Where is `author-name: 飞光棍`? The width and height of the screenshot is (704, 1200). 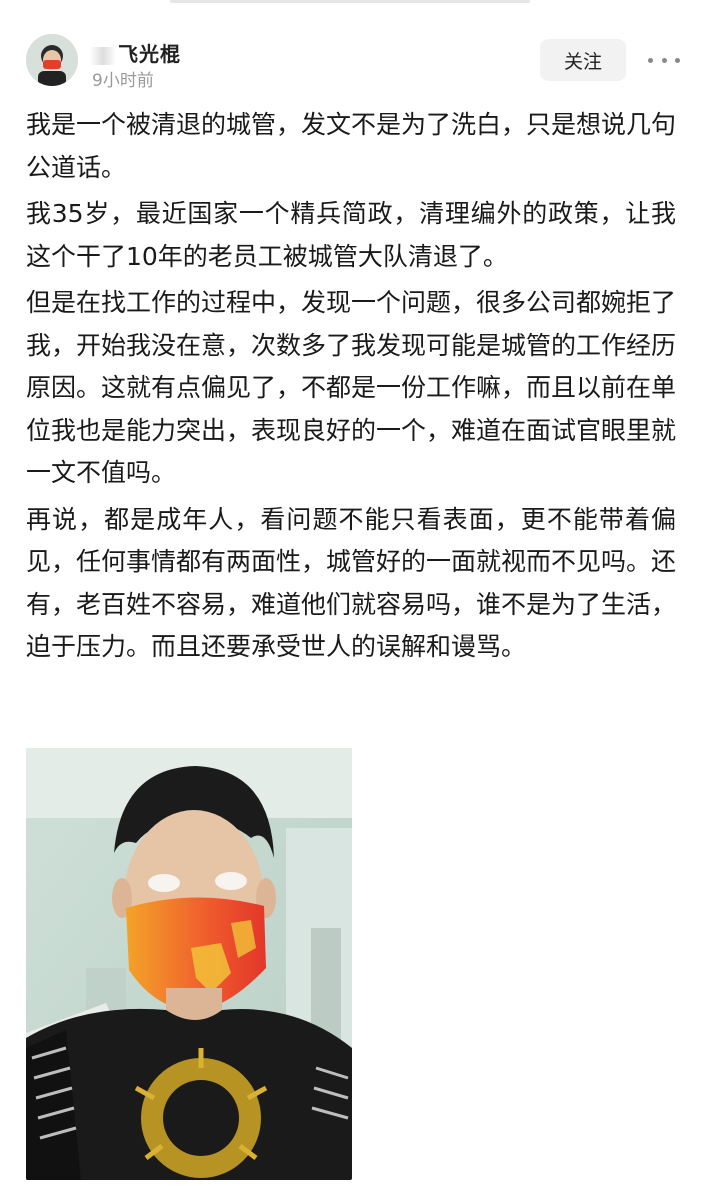 author-name: 飞光棍 is located at coordinates (135, 52).